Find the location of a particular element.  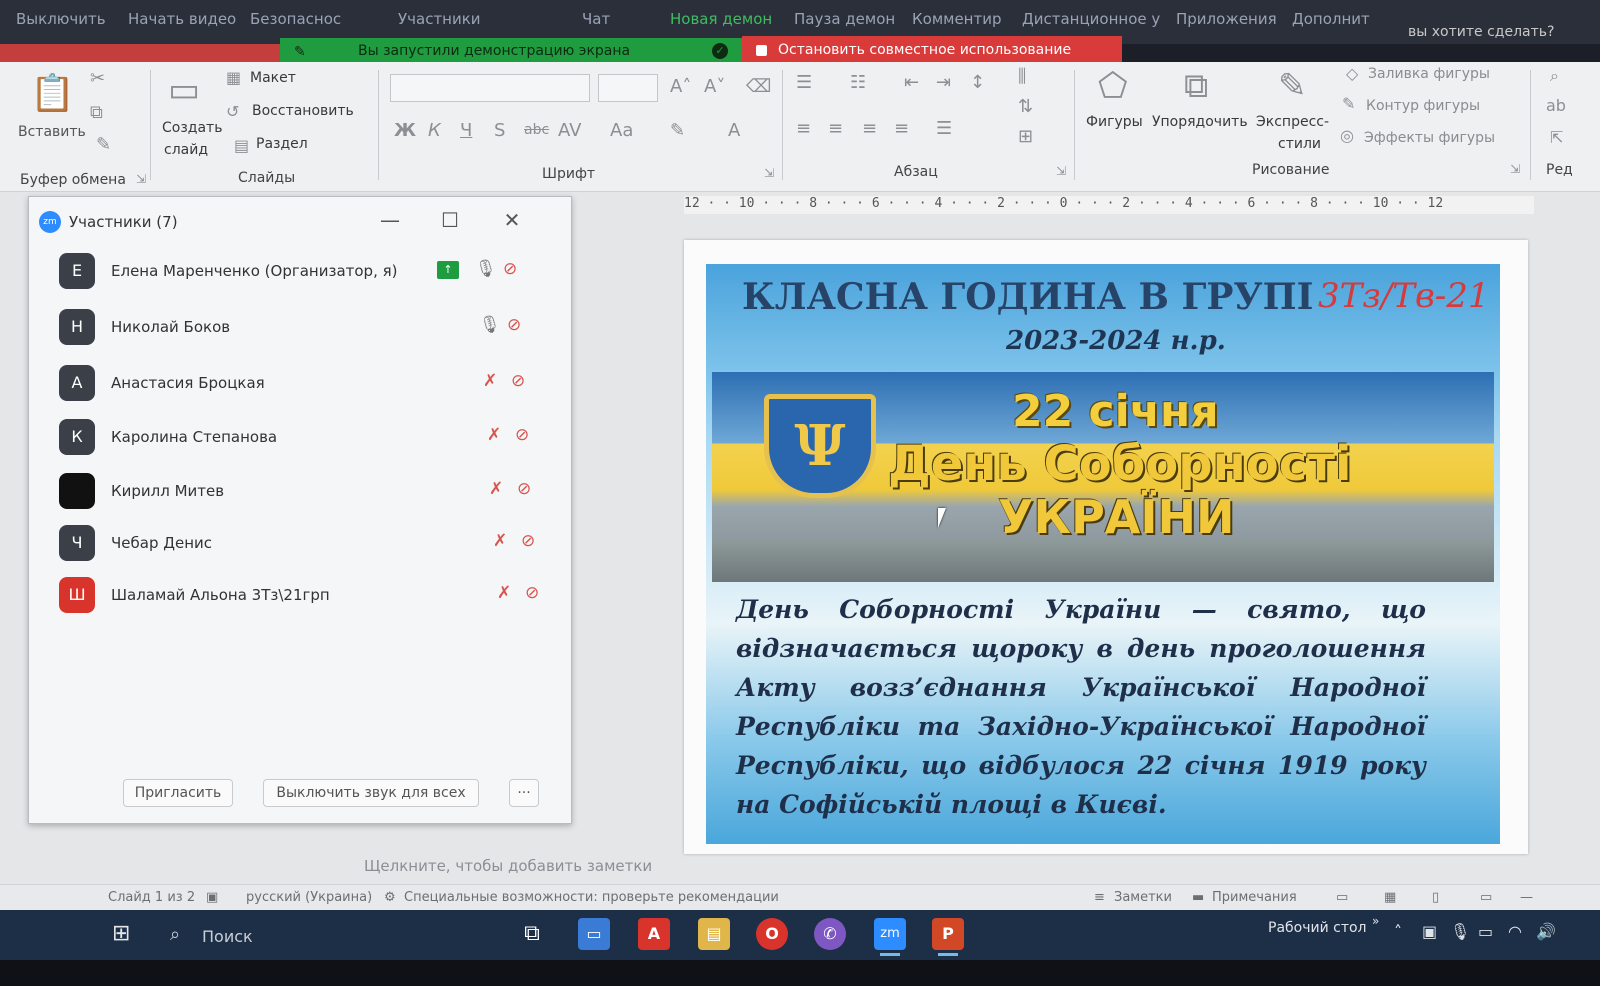

smartart-icon: ⊞ is located at coordinates (1025, 136).